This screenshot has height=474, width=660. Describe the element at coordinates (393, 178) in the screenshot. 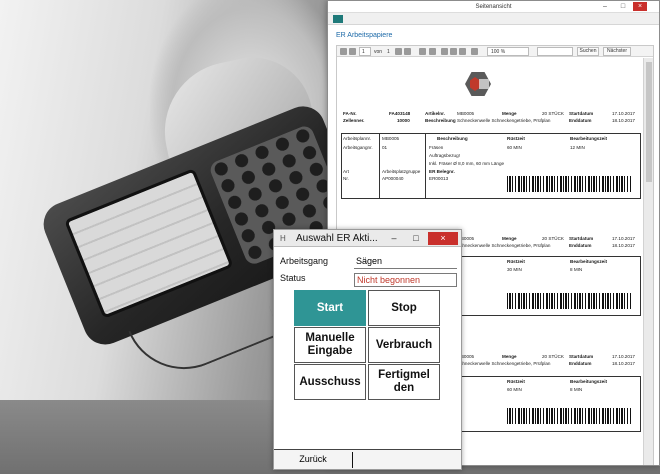

I see `nr-value: AP000040` at that location.